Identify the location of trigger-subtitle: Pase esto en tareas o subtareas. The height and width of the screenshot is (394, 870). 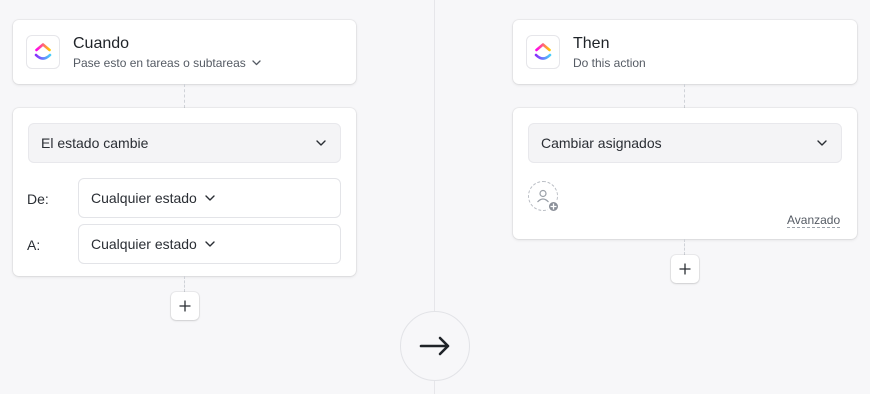
(159, 62).